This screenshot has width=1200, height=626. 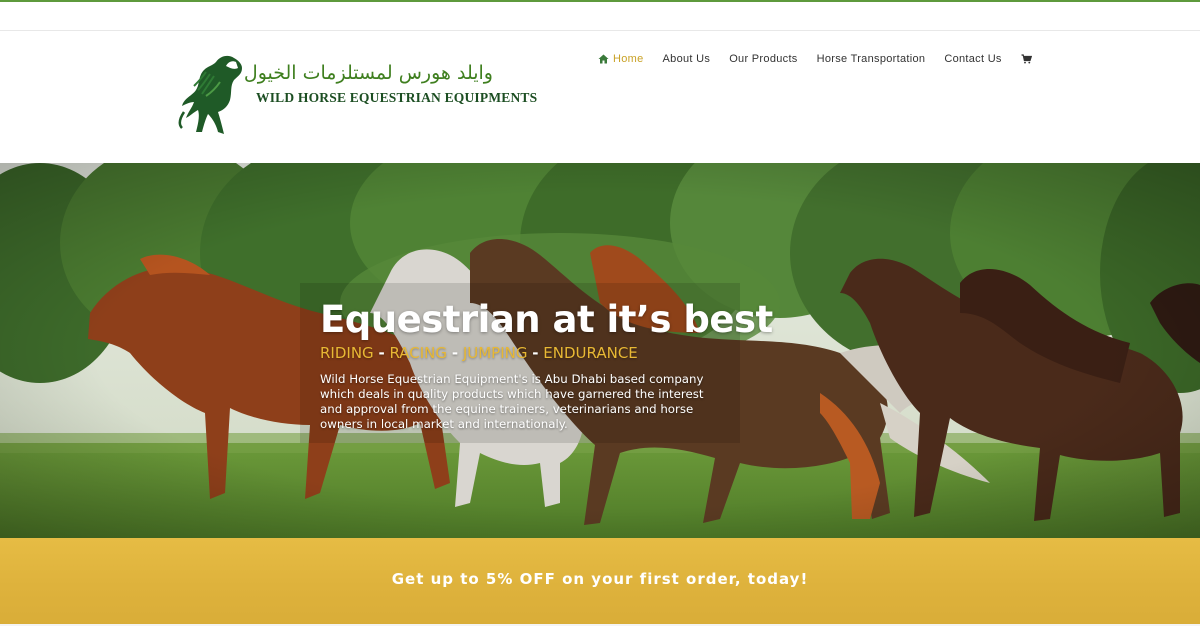 I want to click on hero-disciplines: RIDING - RACING - JUMPING - ENDURANCE, so click(x=479, y=353).